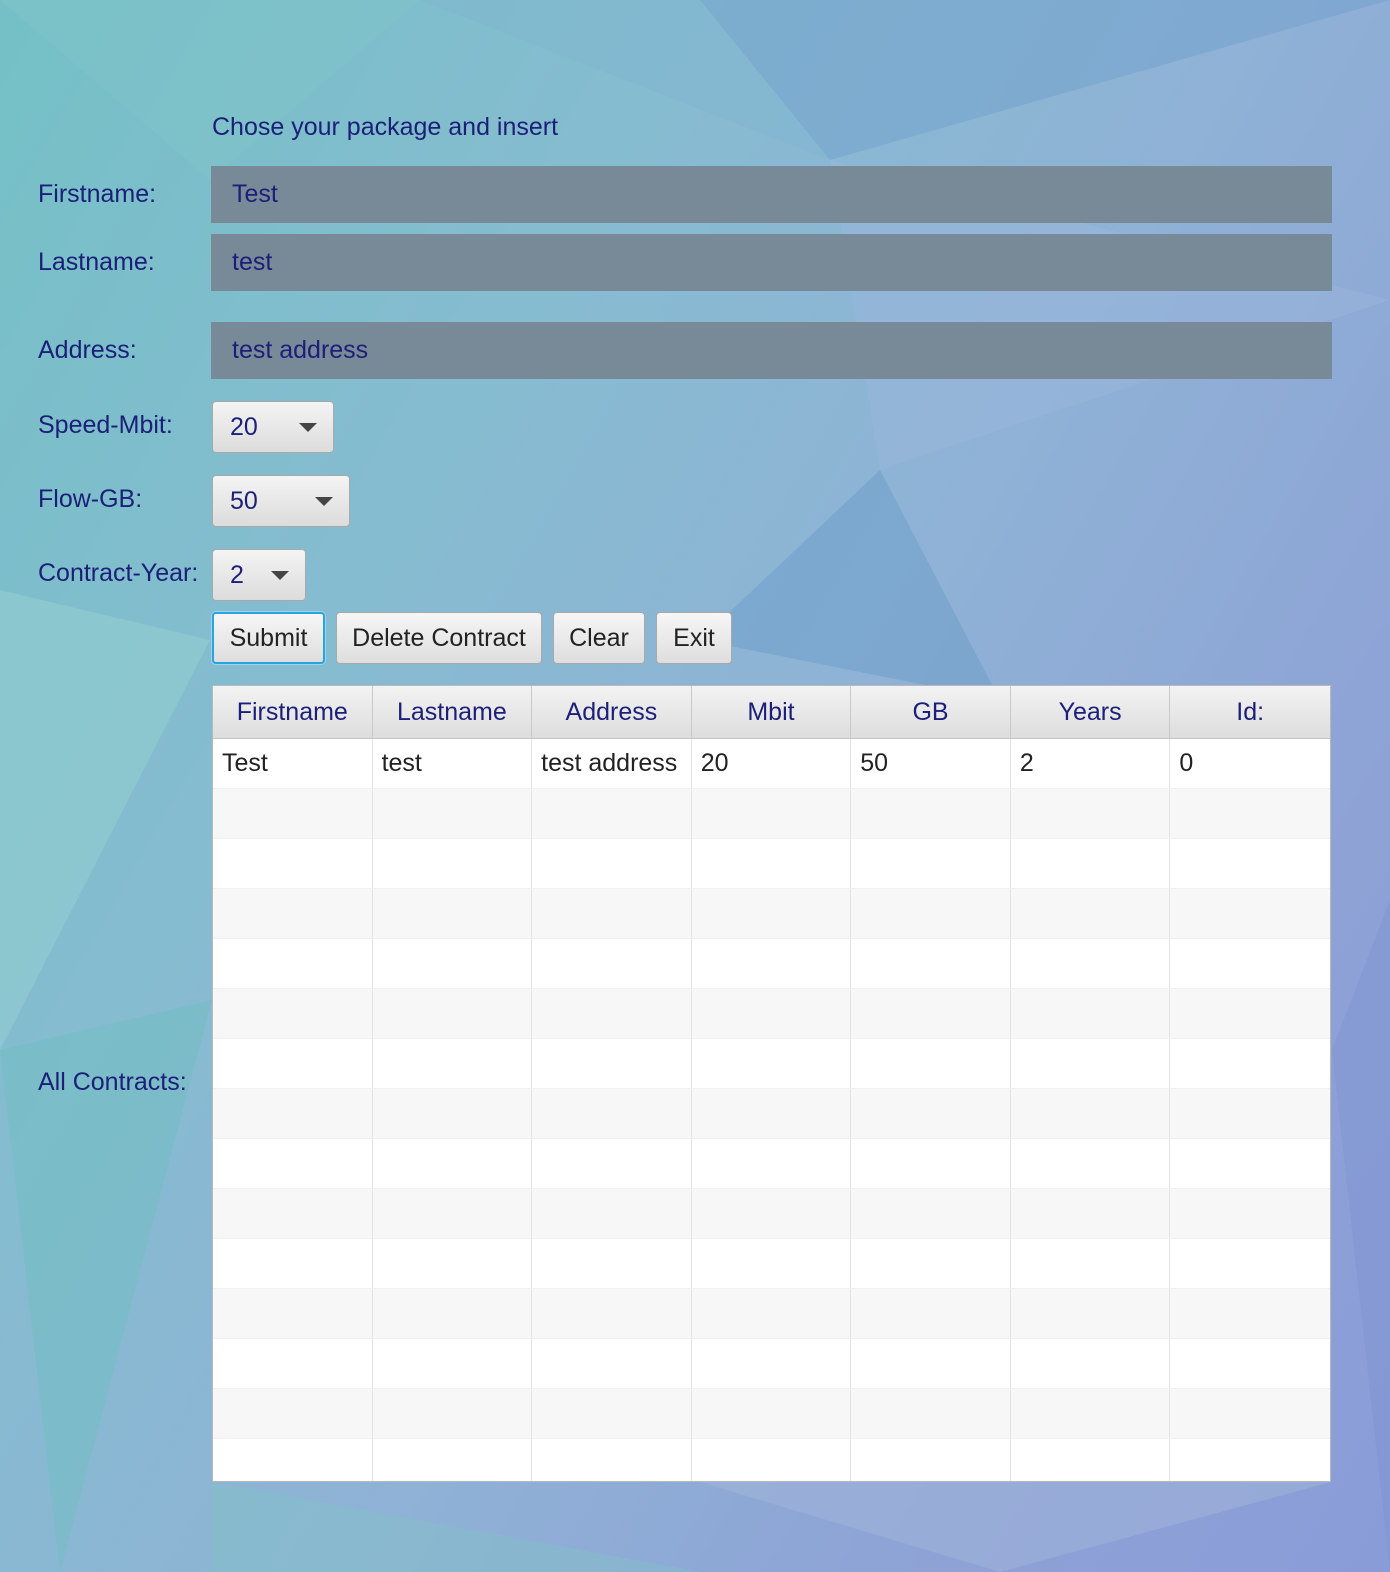 The image size is (1390, 1572). What do you see at coordinates (1091, 763) in the screenshot?
I see `table-cell: 2` at bounding box center [1091, 763].